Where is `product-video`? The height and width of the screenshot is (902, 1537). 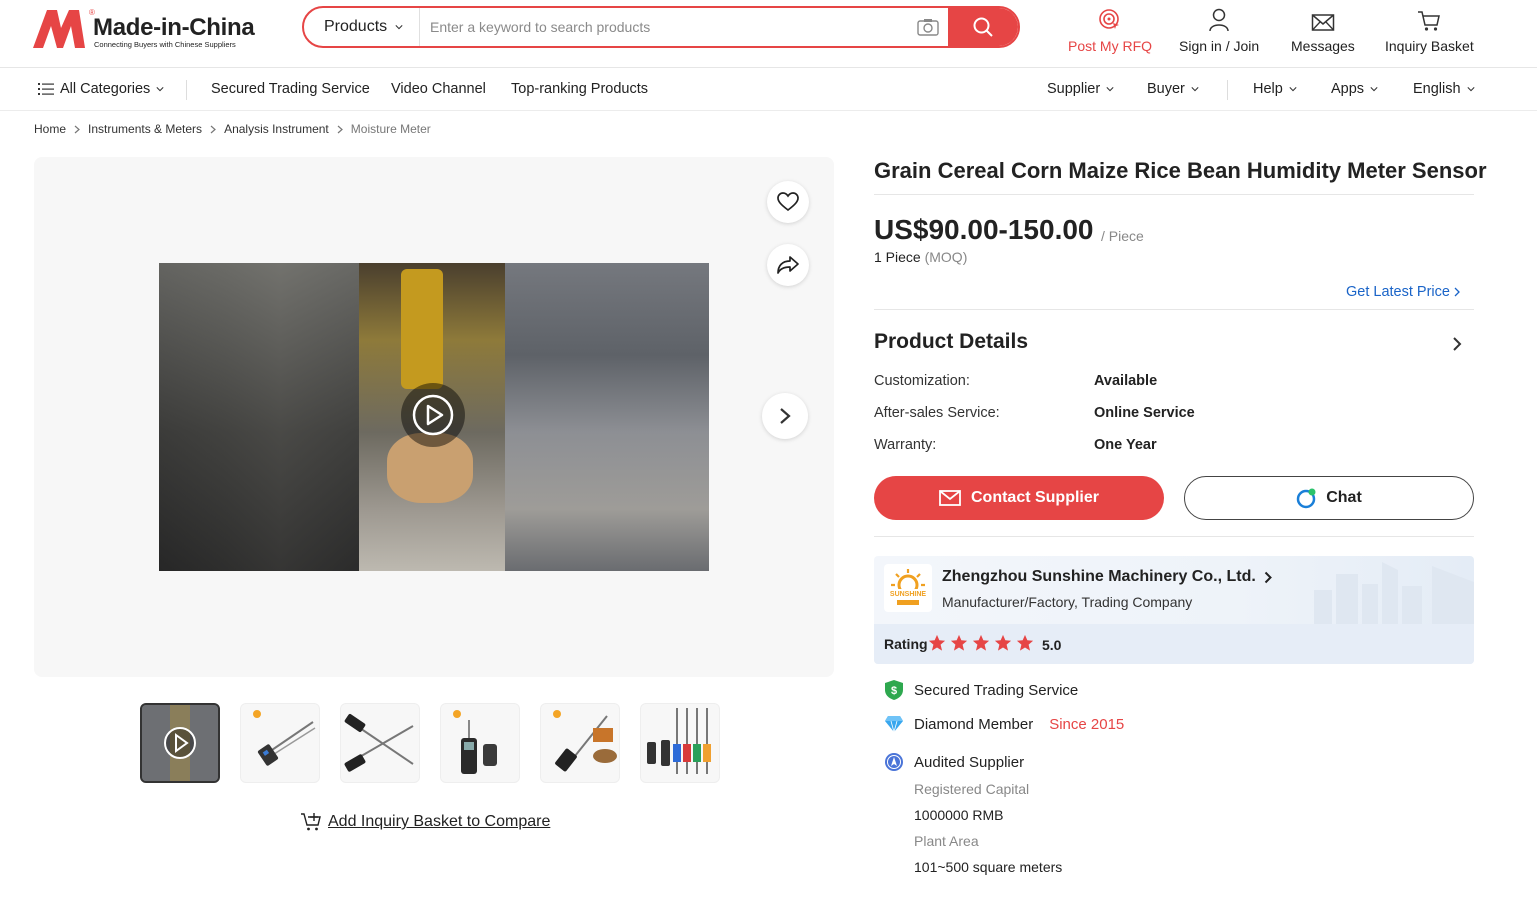
product-video is located at coordinates (434, 417).